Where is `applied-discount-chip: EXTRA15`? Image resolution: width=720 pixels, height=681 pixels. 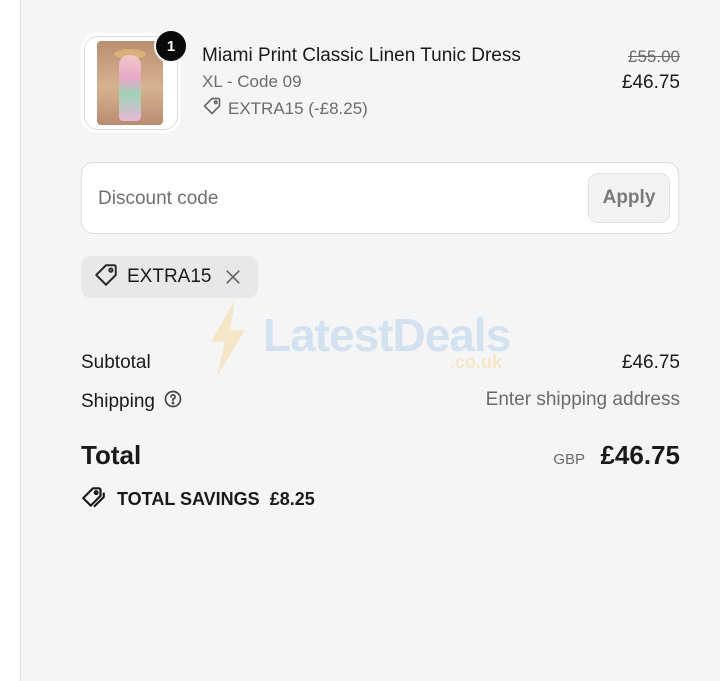
applied-discount-chip: EXTRA15 is located at coordinates (169, 277).